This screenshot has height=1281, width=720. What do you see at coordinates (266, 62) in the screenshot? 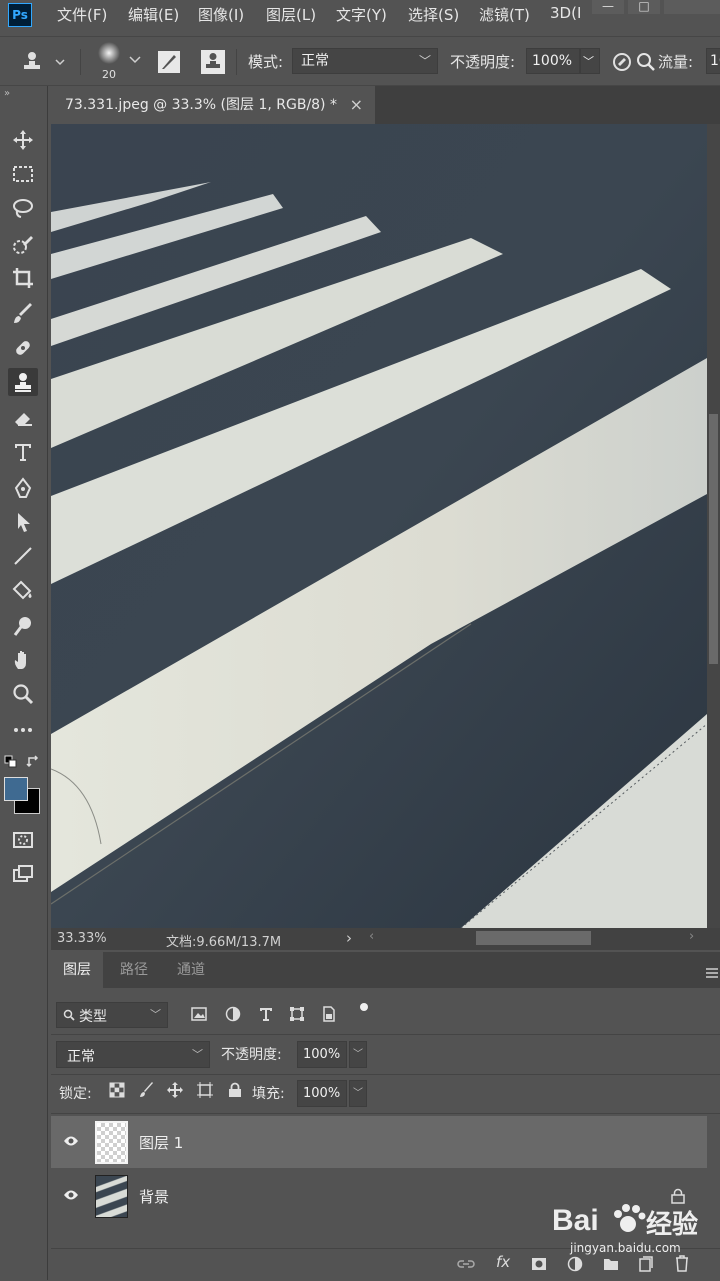
I see `mode-label: 模式:` at bounding box center [266, 62].